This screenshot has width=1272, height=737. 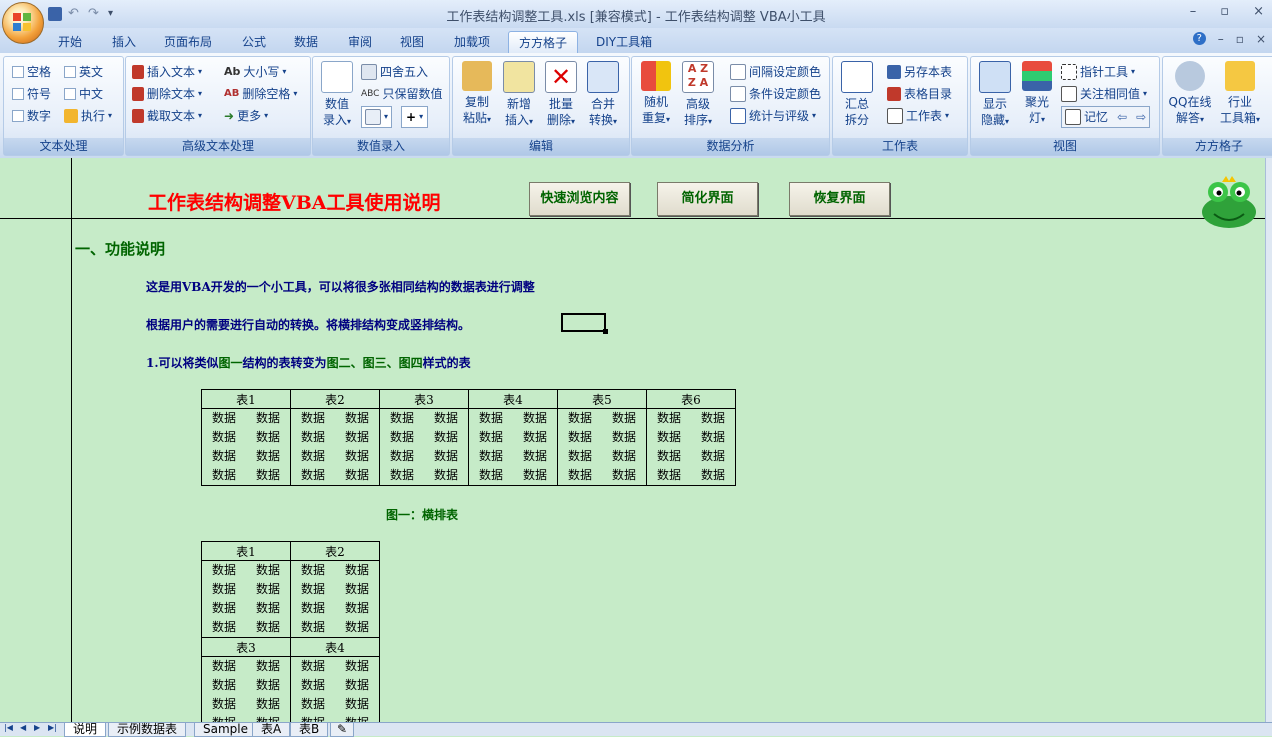 What do you see at coordinates (1104, 94) in the screenshot?
I see `focus-same-button: 关注相同值 ▾` at bounding box center [1104, 94].